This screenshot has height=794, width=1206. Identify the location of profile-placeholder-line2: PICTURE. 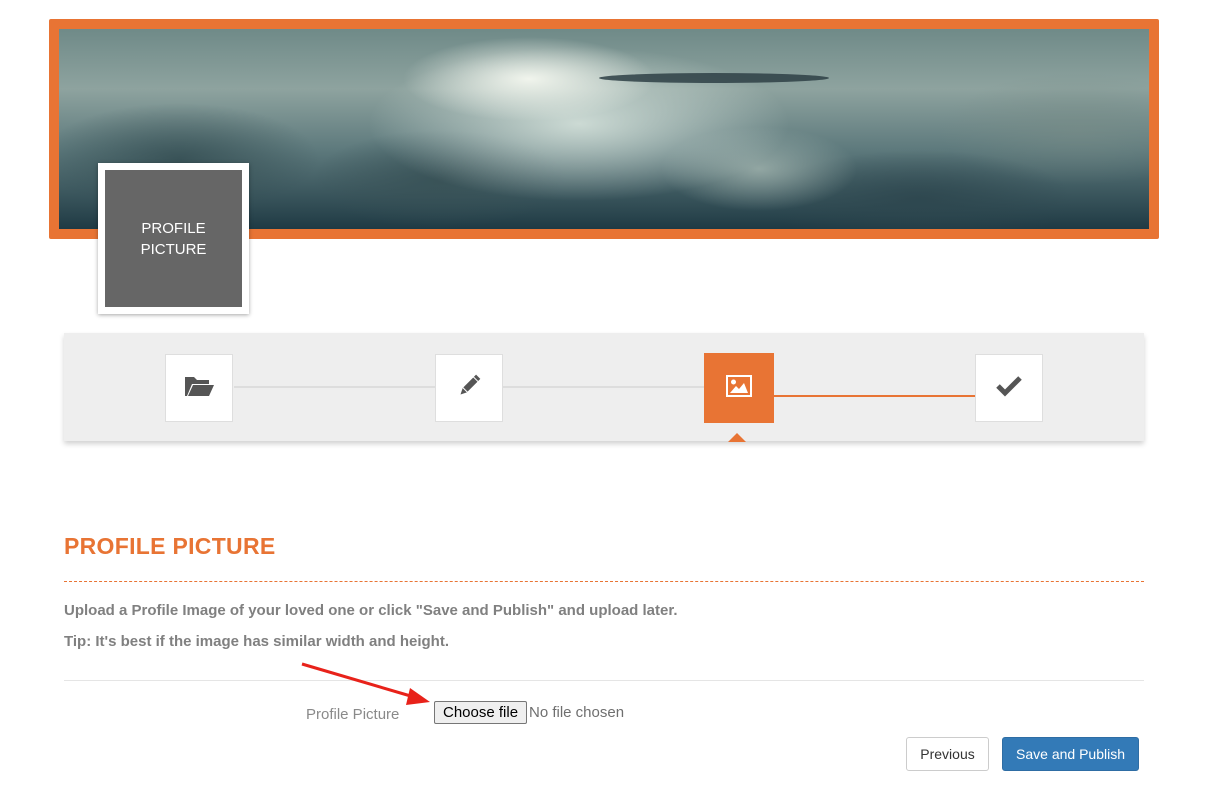
(173, 249).